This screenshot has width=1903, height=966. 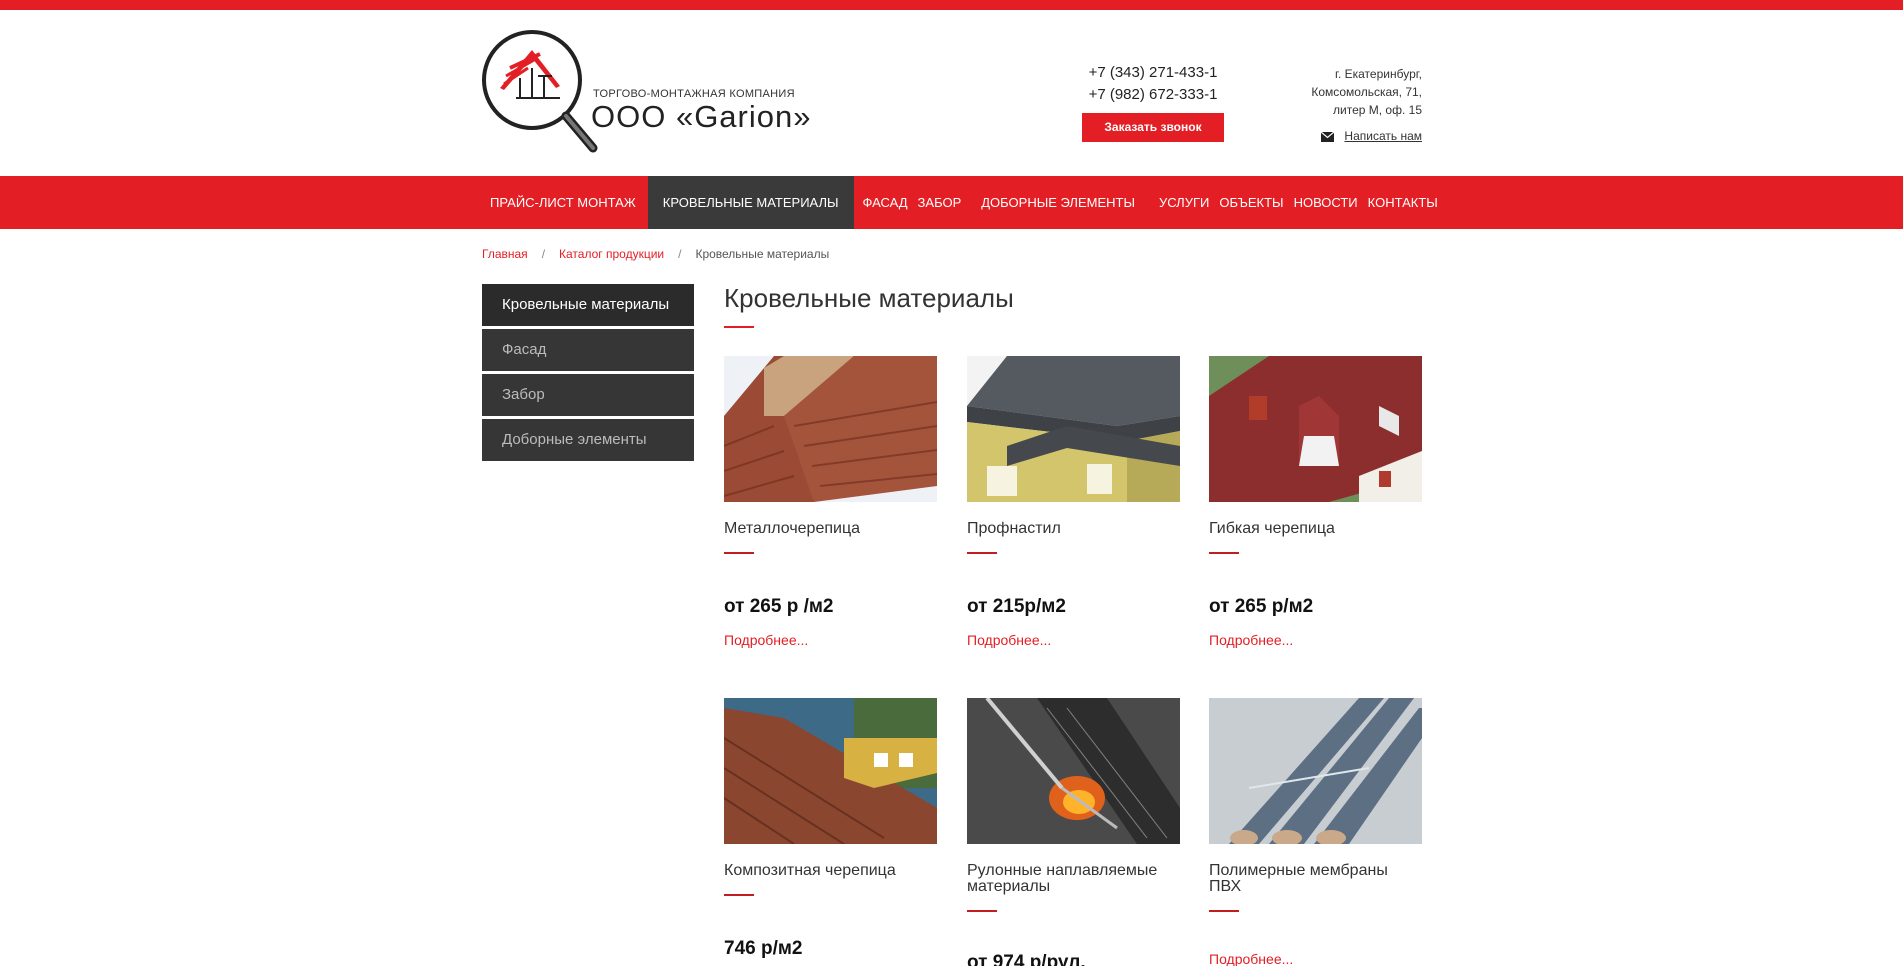 I want to click on sidebar-item-facade: Фасад, so click(x=588, y=350).